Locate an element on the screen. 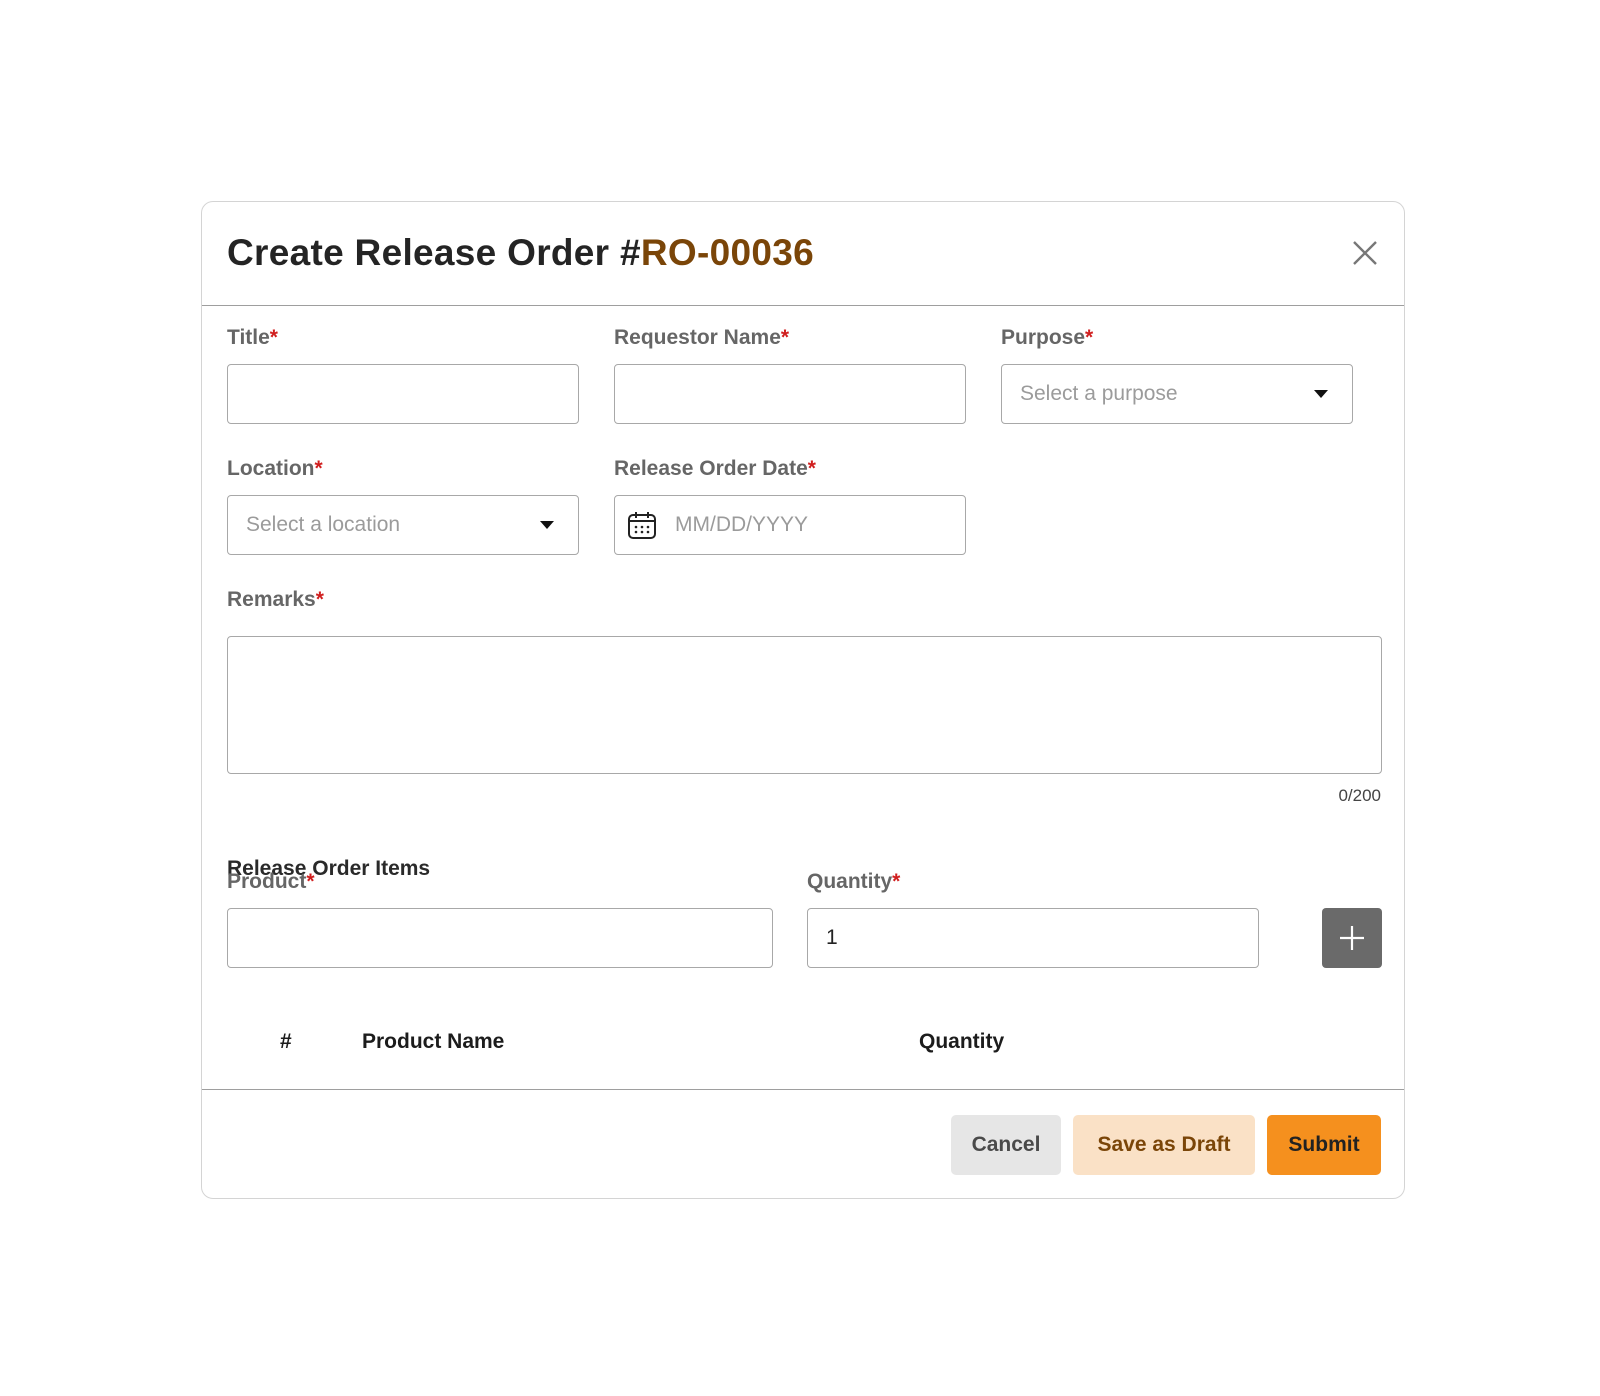 The height and width of the screenshot is (1396, 1600). calendar-icon is located at coordinates (642, 525).